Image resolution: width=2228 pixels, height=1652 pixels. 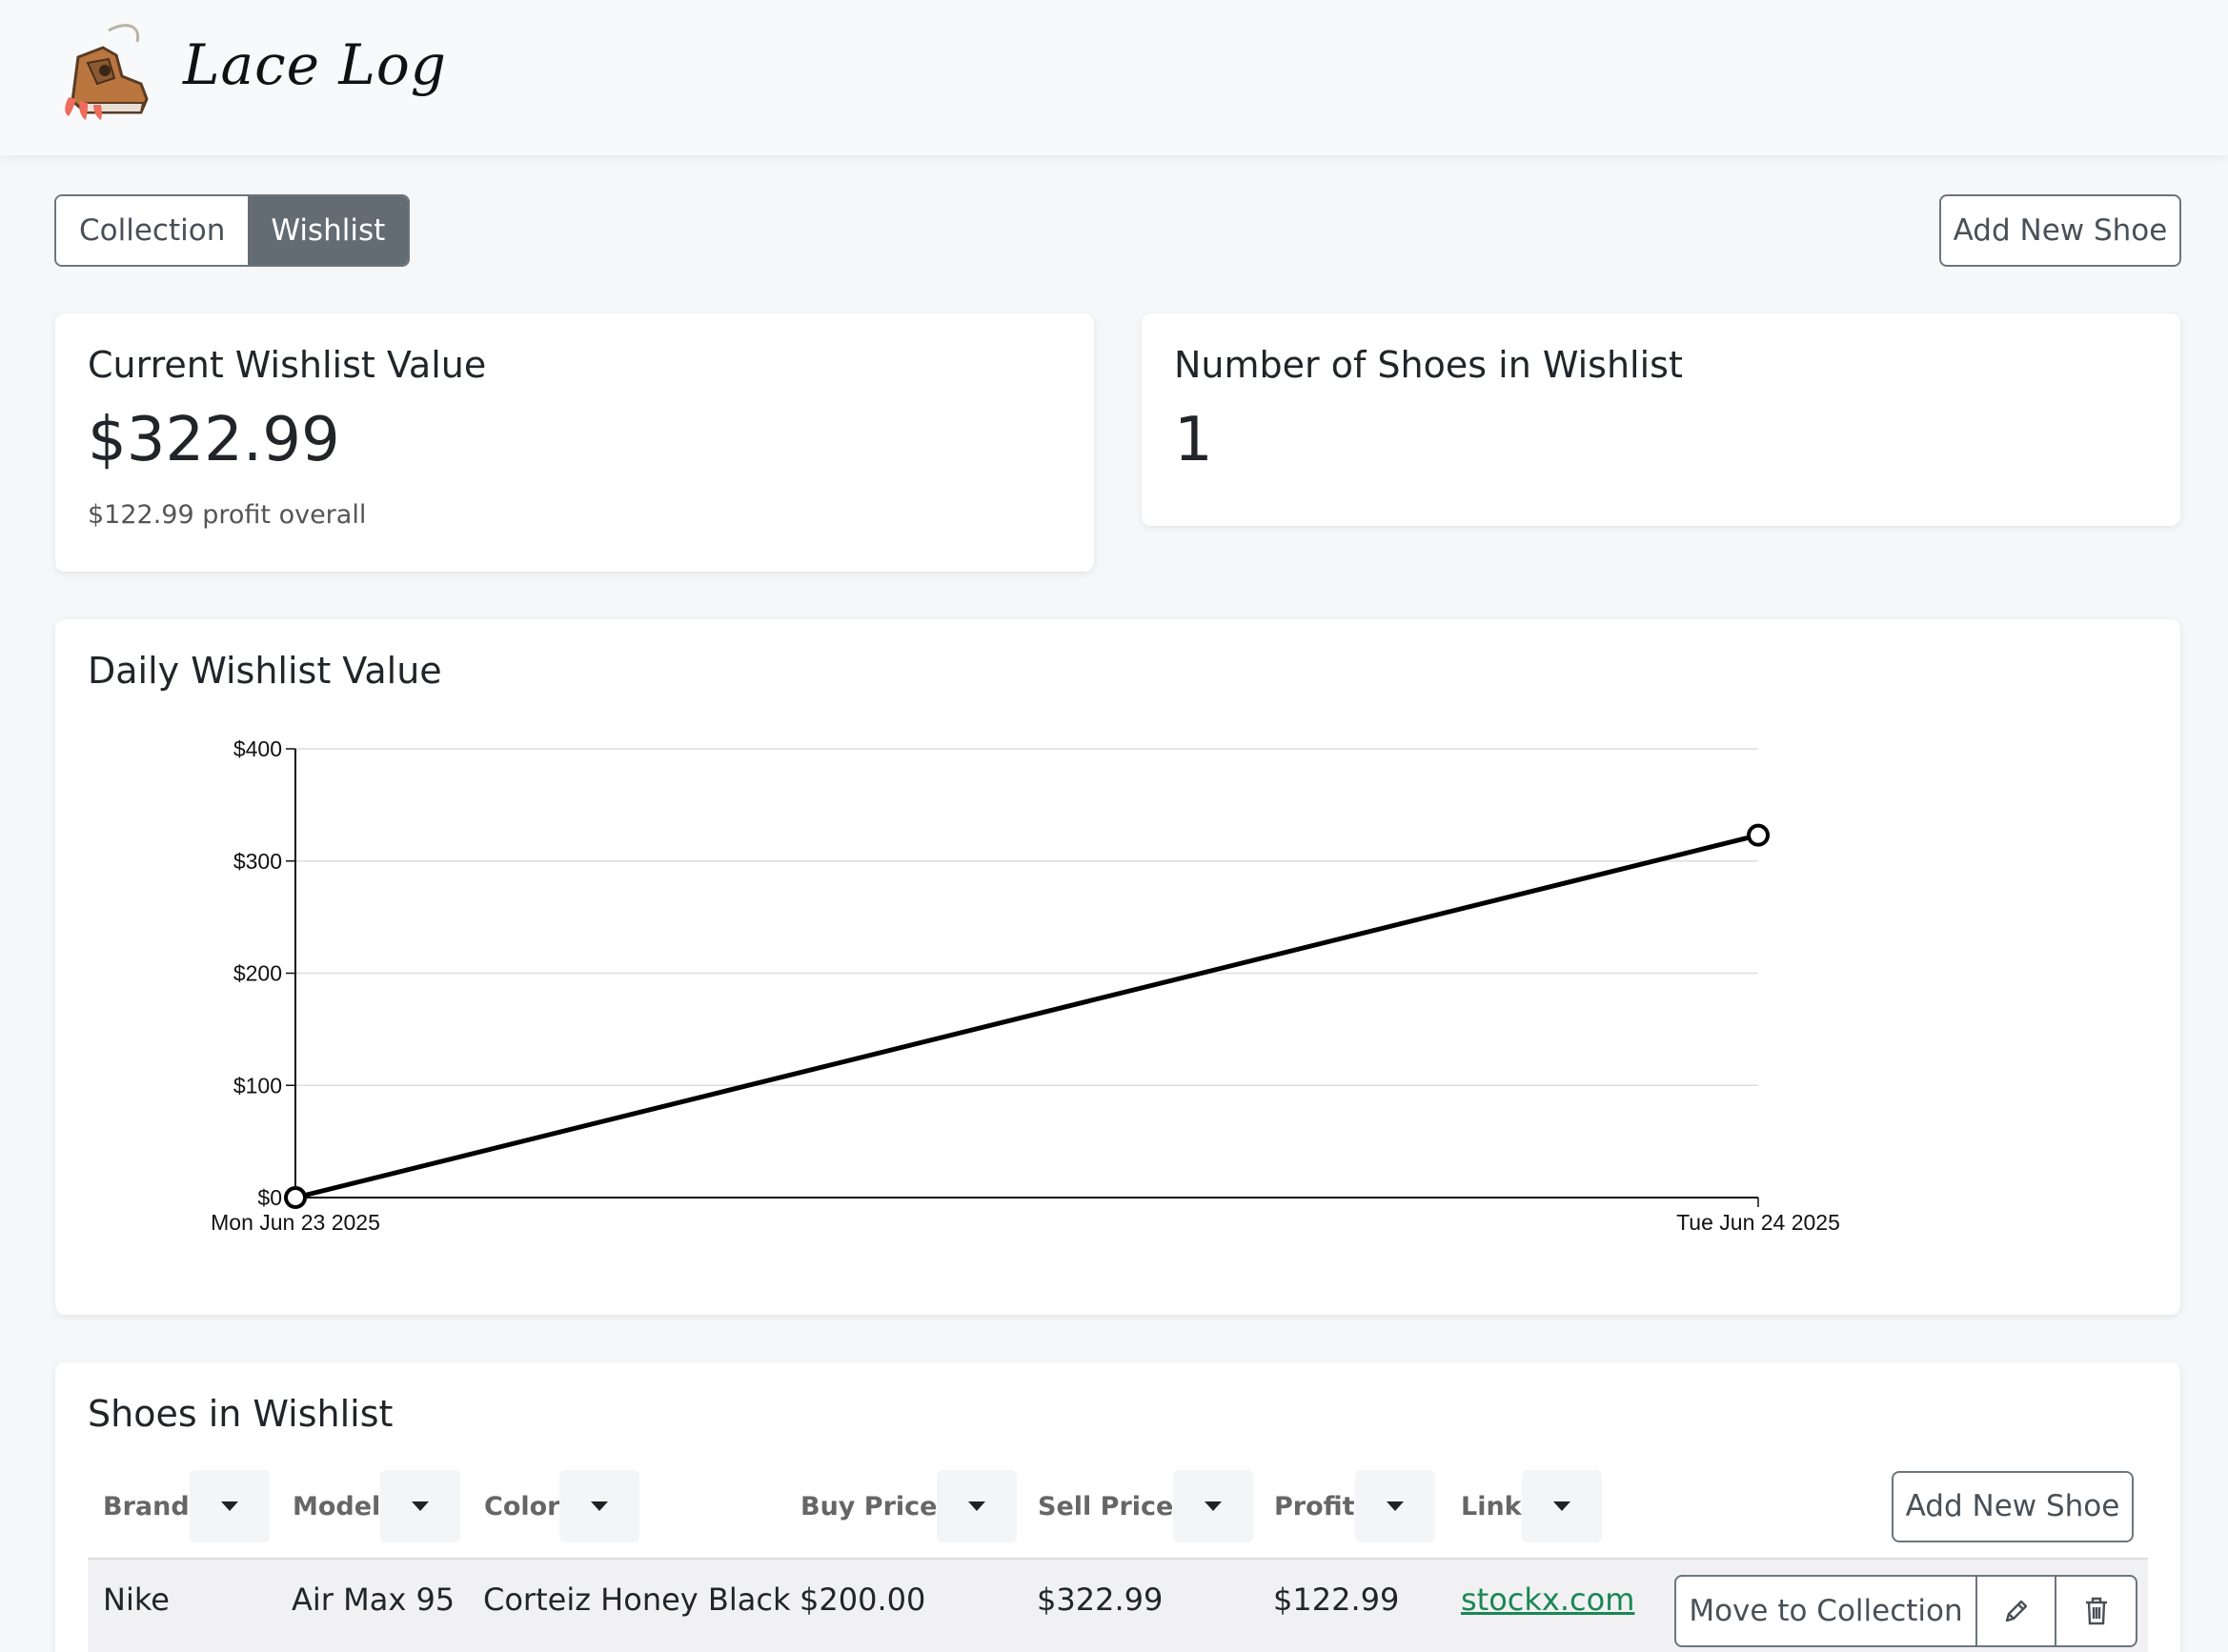 I want to click on cell-sell-price: $322.99, so click(x=1100, y=1599).